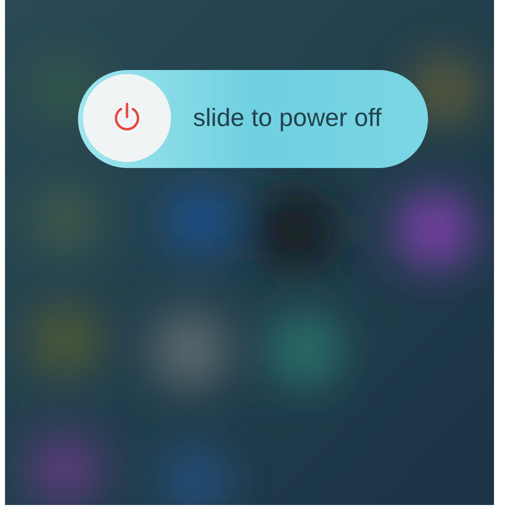 This screenshot has height=508, width=506. Describe the element at coordinates (127, 118) in the screenshot. I see `power-thumb` at that location.